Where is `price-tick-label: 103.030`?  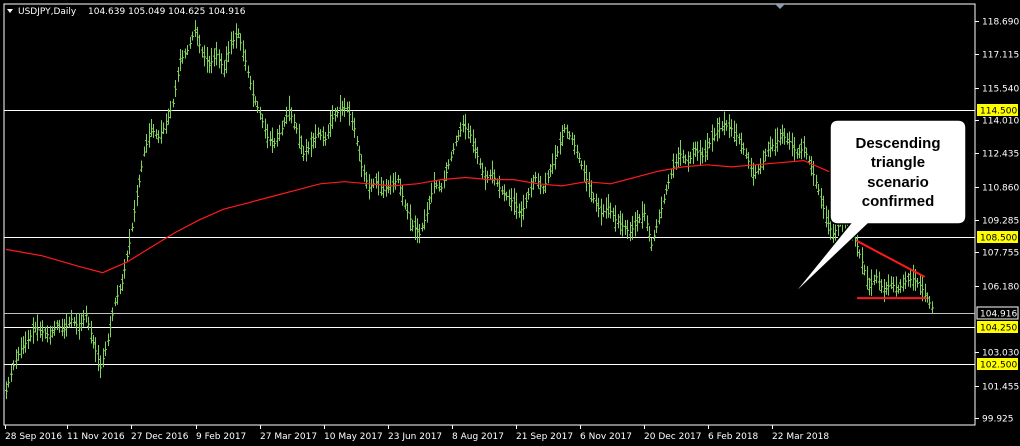 price-tick-label: 103.030 is located at coordinates (1000, 354).